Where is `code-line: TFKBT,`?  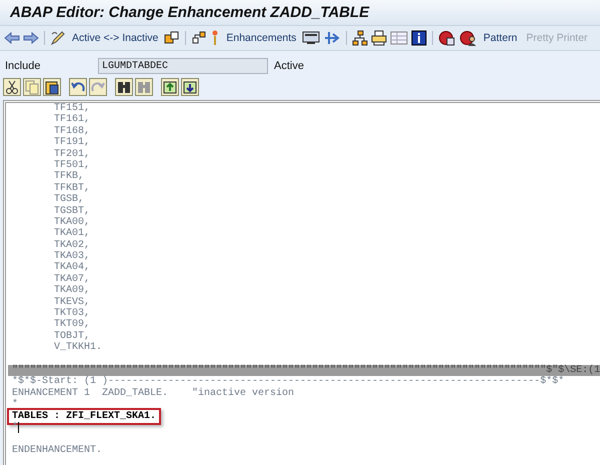 code-line: TFKBT, is located at coordinates (72, 188).